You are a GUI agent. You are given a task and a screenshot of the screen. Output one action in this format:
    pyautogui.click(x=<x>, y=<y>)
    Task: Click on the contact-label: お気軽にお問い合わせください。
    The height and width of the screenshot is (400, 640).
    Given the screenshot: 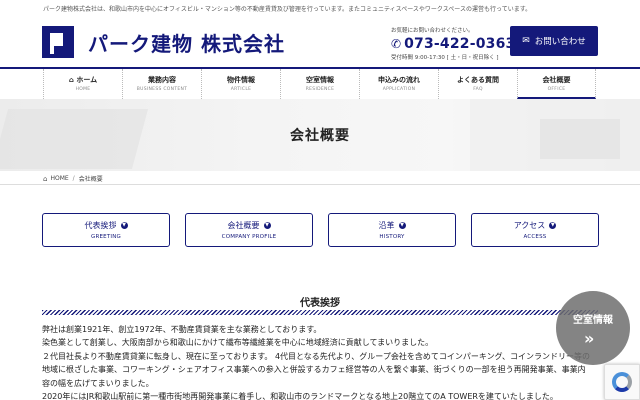 What is the action you would take?
    pyautogui.click(x=432, y=31)
    